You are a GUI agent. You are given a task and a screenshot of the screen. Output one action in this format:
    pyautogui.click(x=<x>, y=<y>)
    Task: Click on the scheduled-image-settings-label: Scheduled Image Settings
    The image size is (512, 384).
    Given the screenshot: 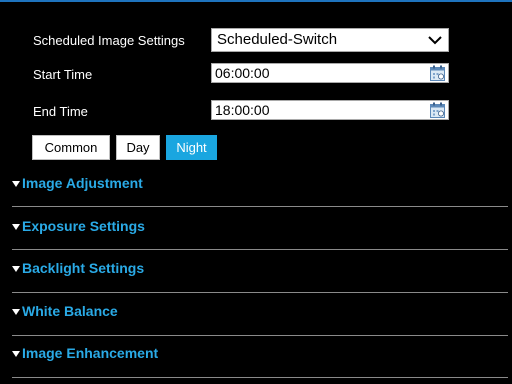 What is the action you would take?
    pyautogui.click(x=109, y=40)
    